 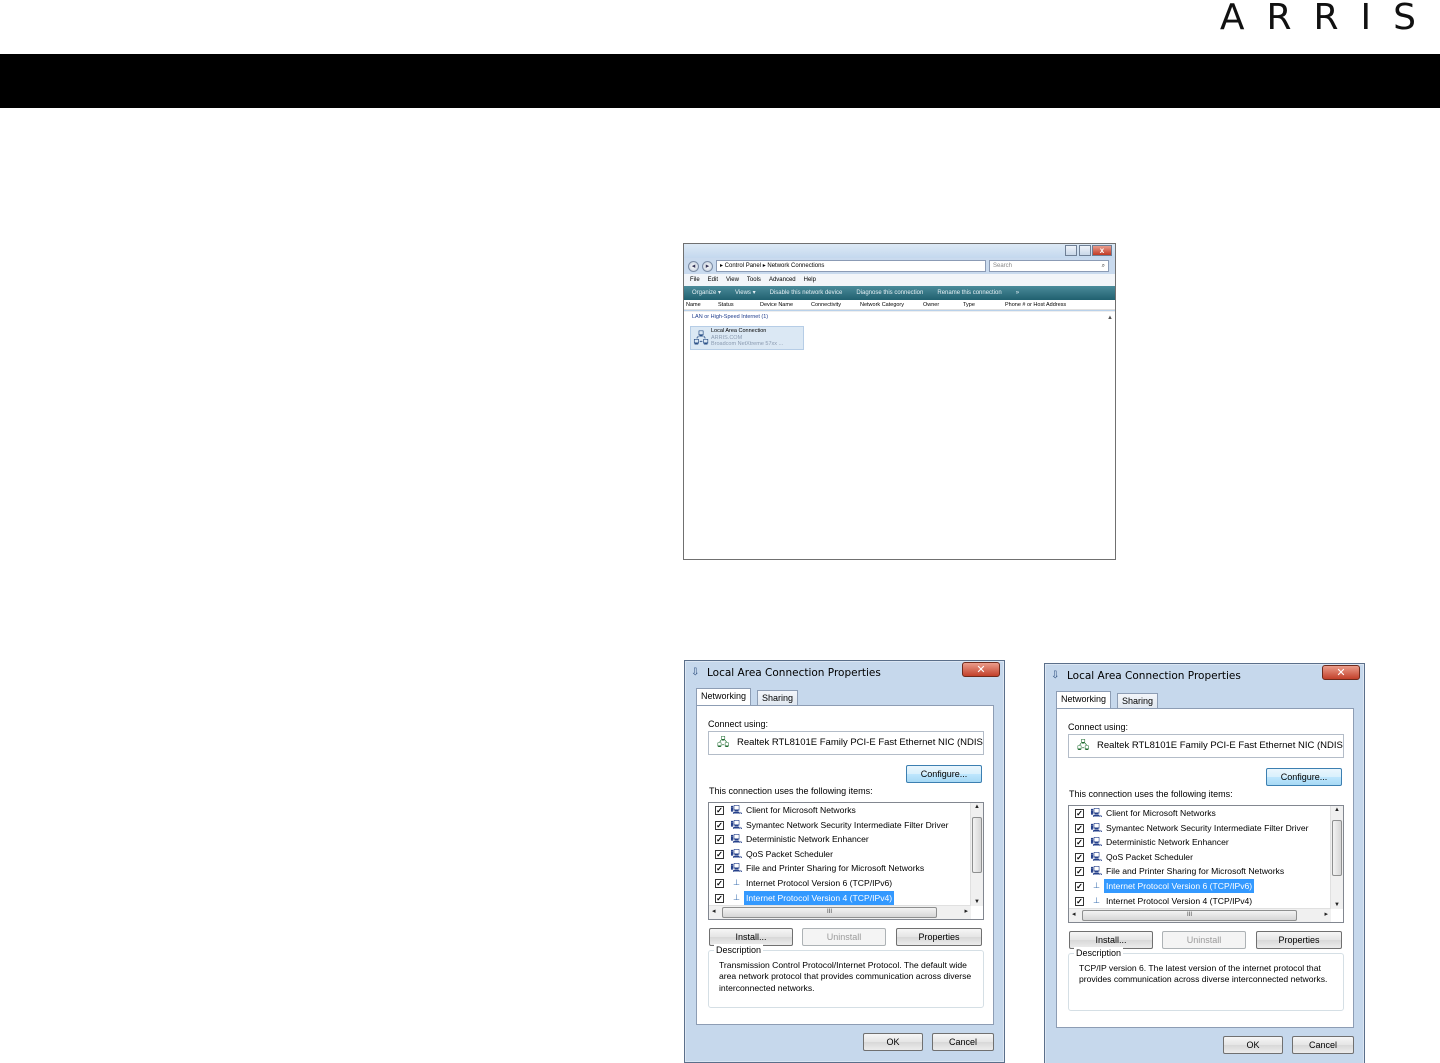 I want to click on list-item: ✓ ⊥ Internet Protocol Version 6 (TCP/IPv6), so click(x=840, y=883).